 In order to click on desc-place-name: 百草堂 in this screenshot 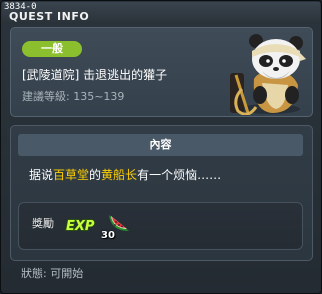, I will do `click(71, 175)`.